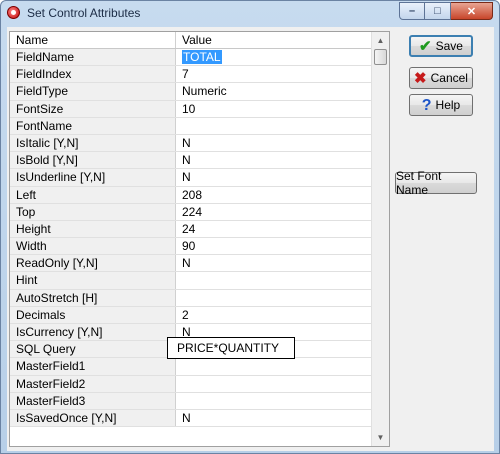 This screenshot has width=500, height=454. What do you see at coordinates (448, 105) in the screenshot?
I see `help-label: Help` at bounding box center [448, 105].